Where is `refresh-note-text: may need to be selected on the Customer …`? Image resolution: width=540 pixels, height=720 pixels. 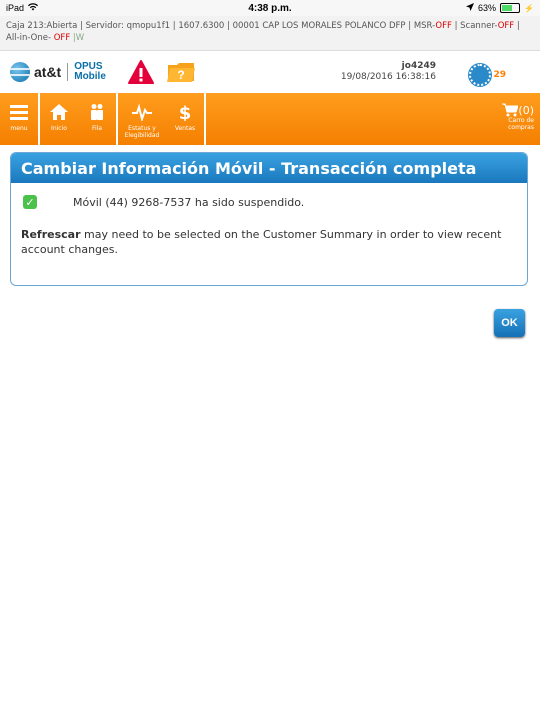 refresh-note-text: may need to be selected on the Customer … is located at coordinates (261, 242).